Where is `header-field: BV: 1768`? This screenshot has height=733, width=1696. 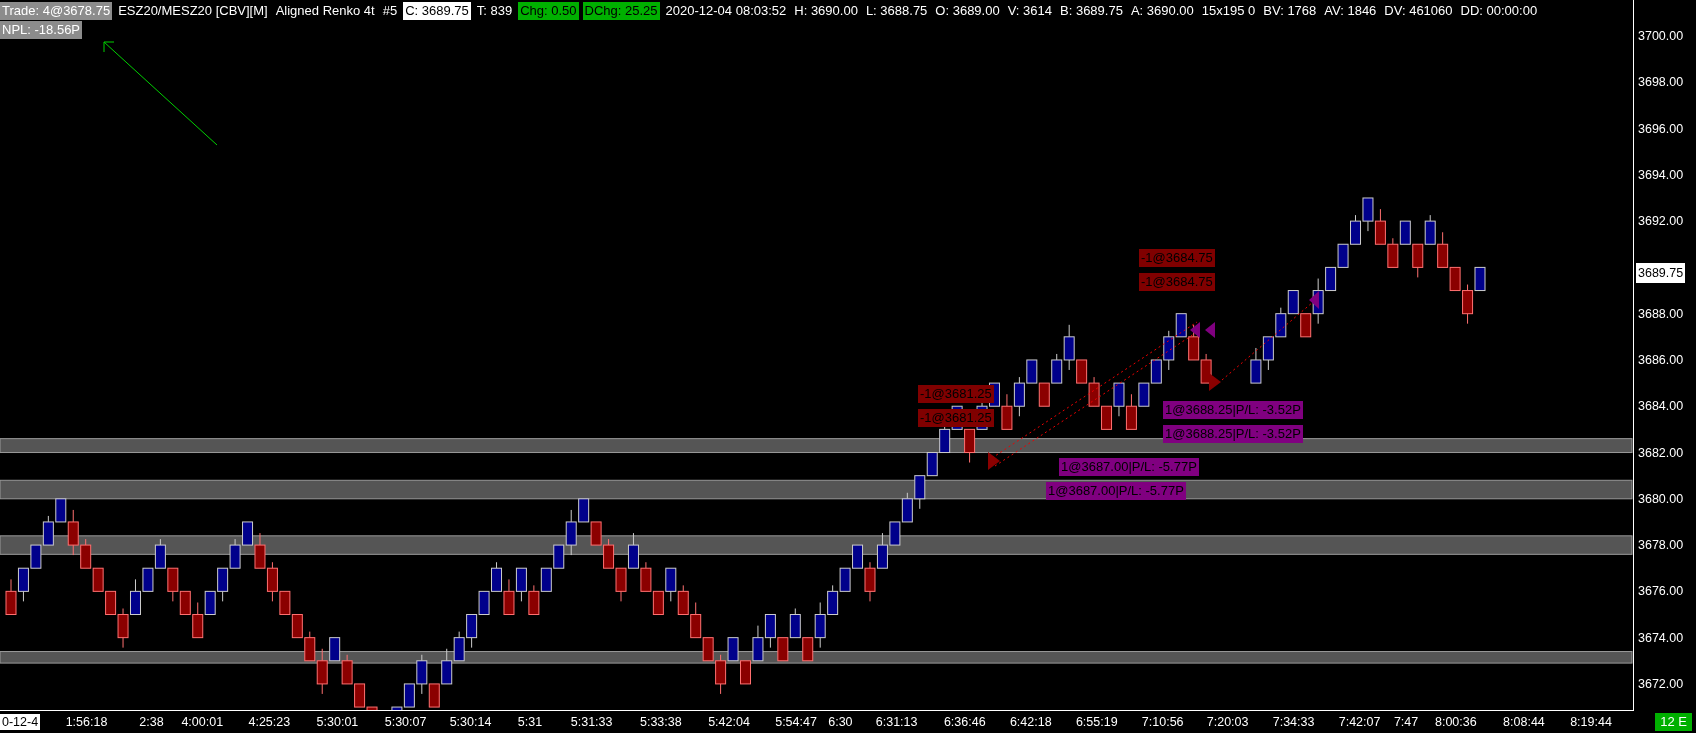 header-field: BV: 1768 is located at coordinates (1290, 10).